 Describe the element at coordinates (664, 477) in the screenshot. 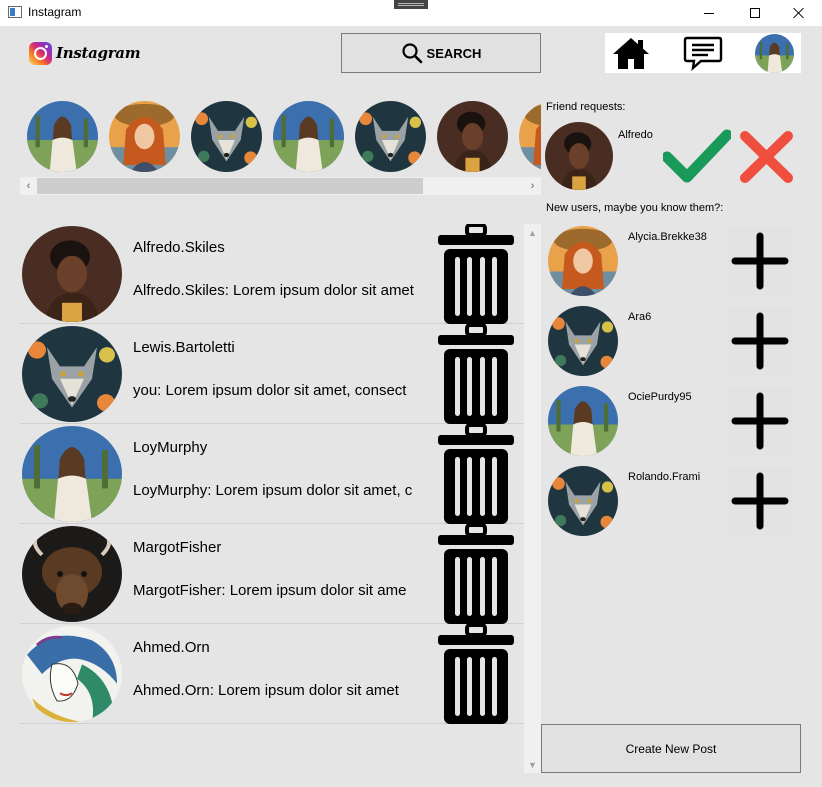

I see `user-name: Rolando.Frami` at that location.